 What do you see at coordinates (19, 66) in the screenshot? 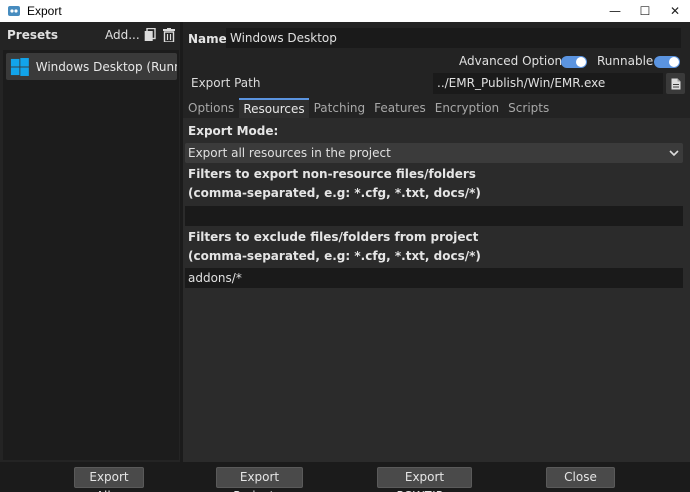
I see `windows-logo-icon` at bounding box center [19, 66].